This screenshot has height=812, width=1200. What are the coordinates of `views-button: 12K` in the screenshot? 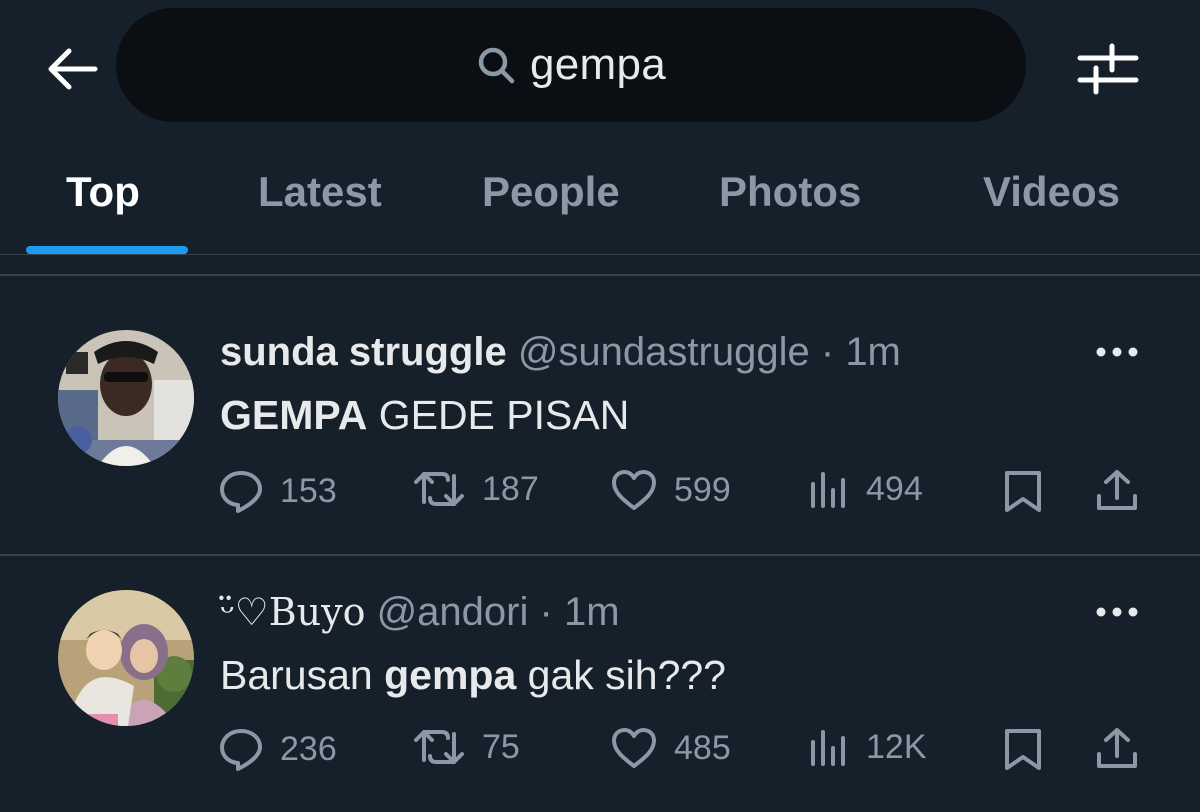 It's located at (867, 747).